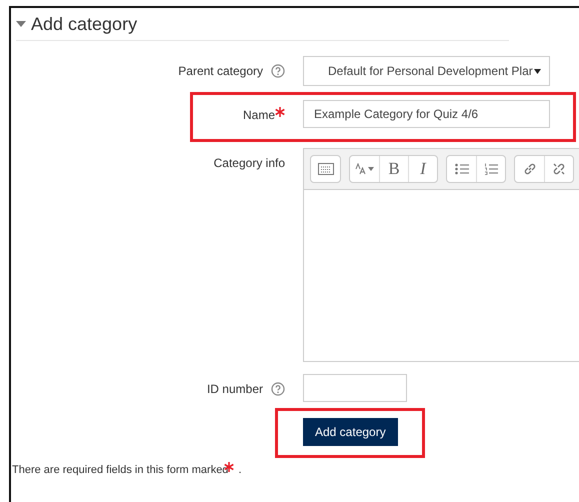 The height and width of the screenshot is (502, 579). Describe the element at coordinates (355, 388) in the screenshot. I see `id-number-input` at that location.